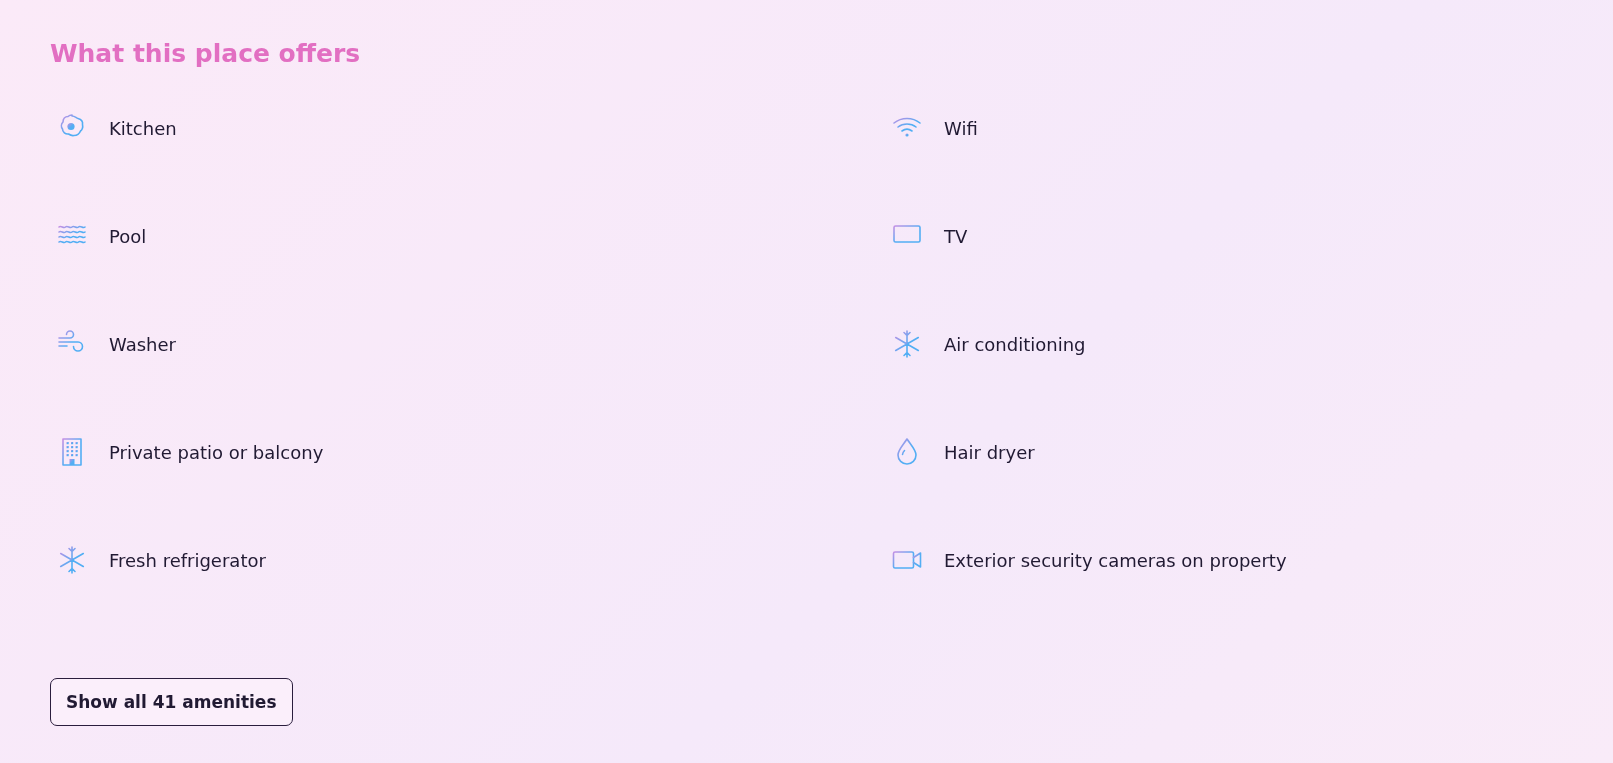 The image size is (1613, 763). I want to click on amenity-label: Kitchen, so click(143, 128).